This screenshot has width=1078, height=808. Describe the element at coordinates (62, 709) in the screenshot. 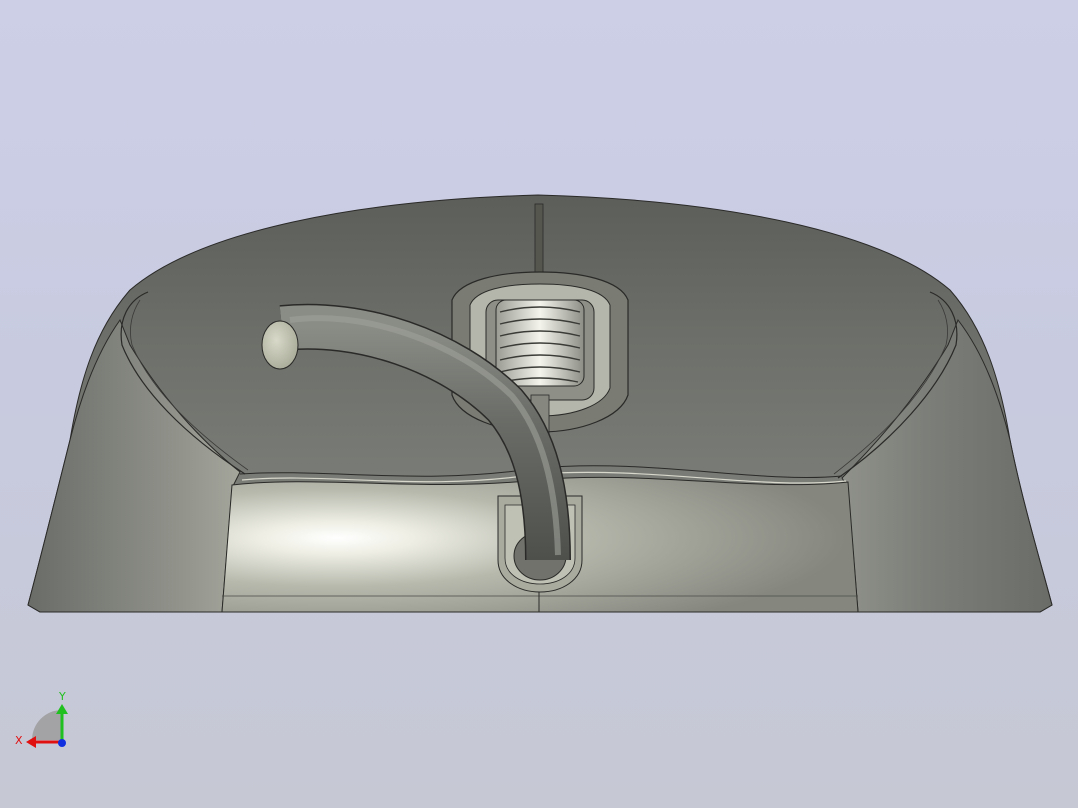

I see `y-axis-arrow-icon` at that location.